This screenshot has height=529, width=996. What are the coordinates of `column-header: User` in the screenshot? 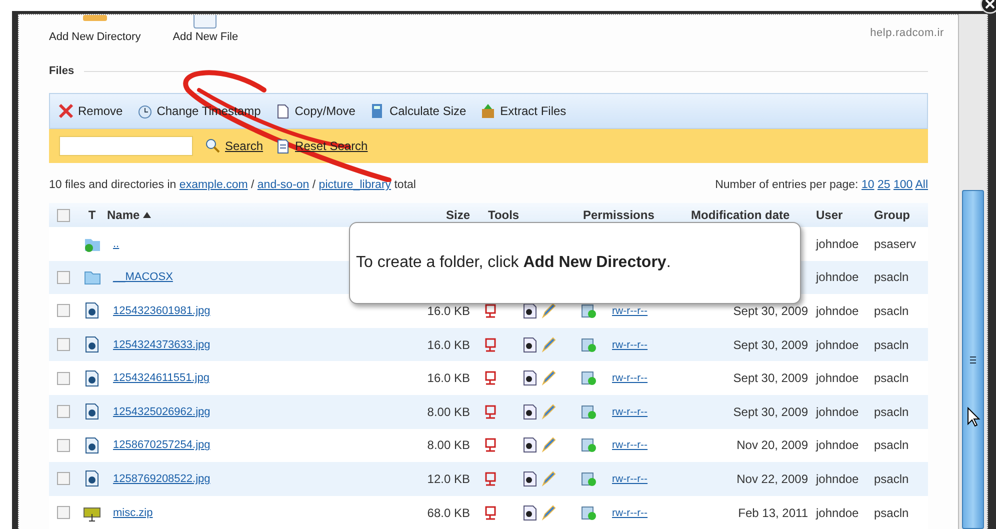 It's located at (829, 215).